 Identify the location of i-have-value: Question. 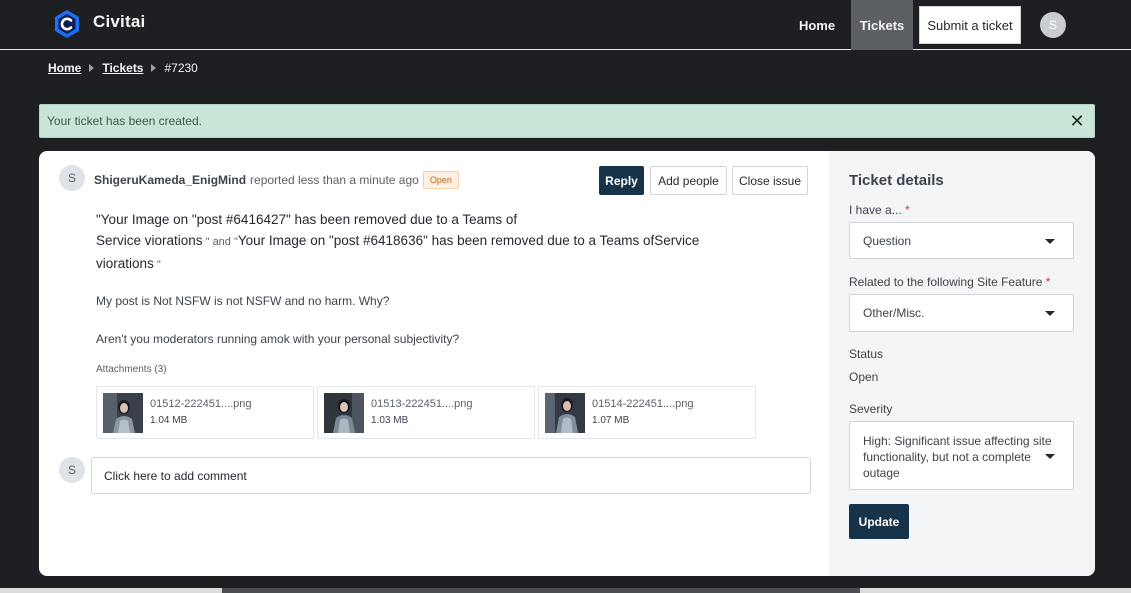
(887, 240).